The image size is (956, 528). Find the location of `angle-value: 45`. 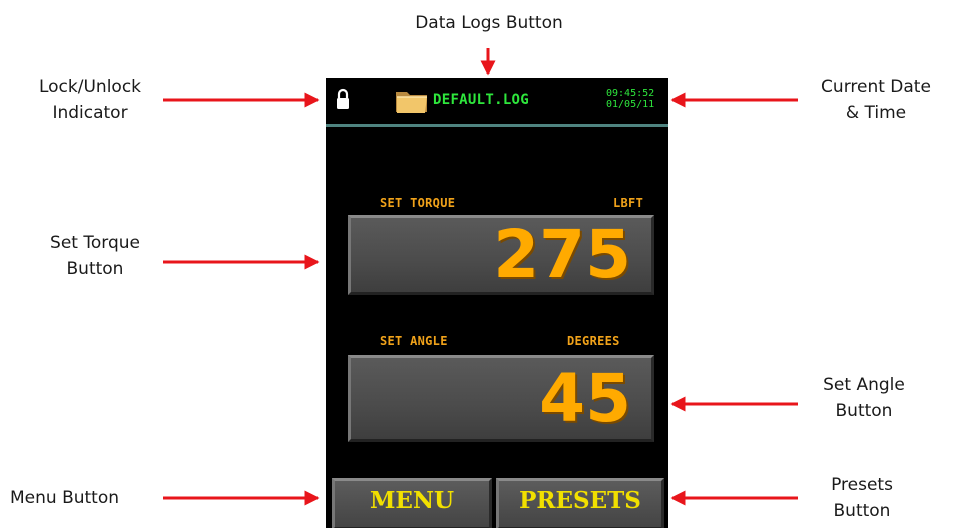

angle-value: 45 is located at coordinates (585, 398).